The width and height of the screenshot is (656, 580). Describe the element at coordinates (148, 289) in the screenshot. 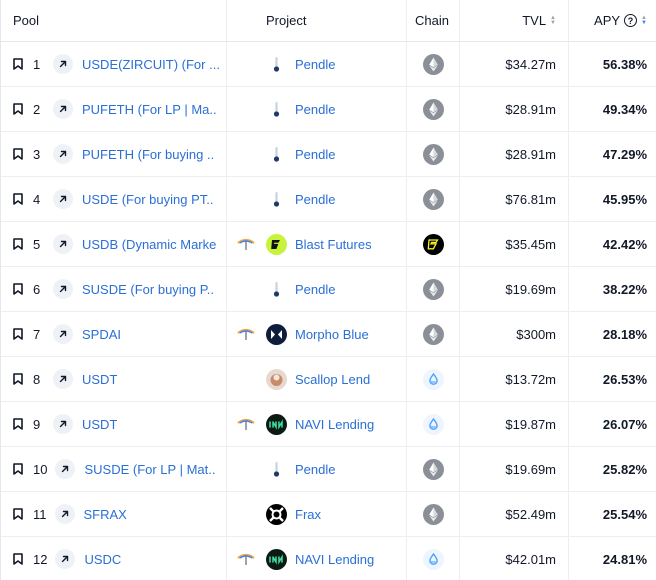

I see `pool-name-link: SUSDE (For buying P..` at that location.